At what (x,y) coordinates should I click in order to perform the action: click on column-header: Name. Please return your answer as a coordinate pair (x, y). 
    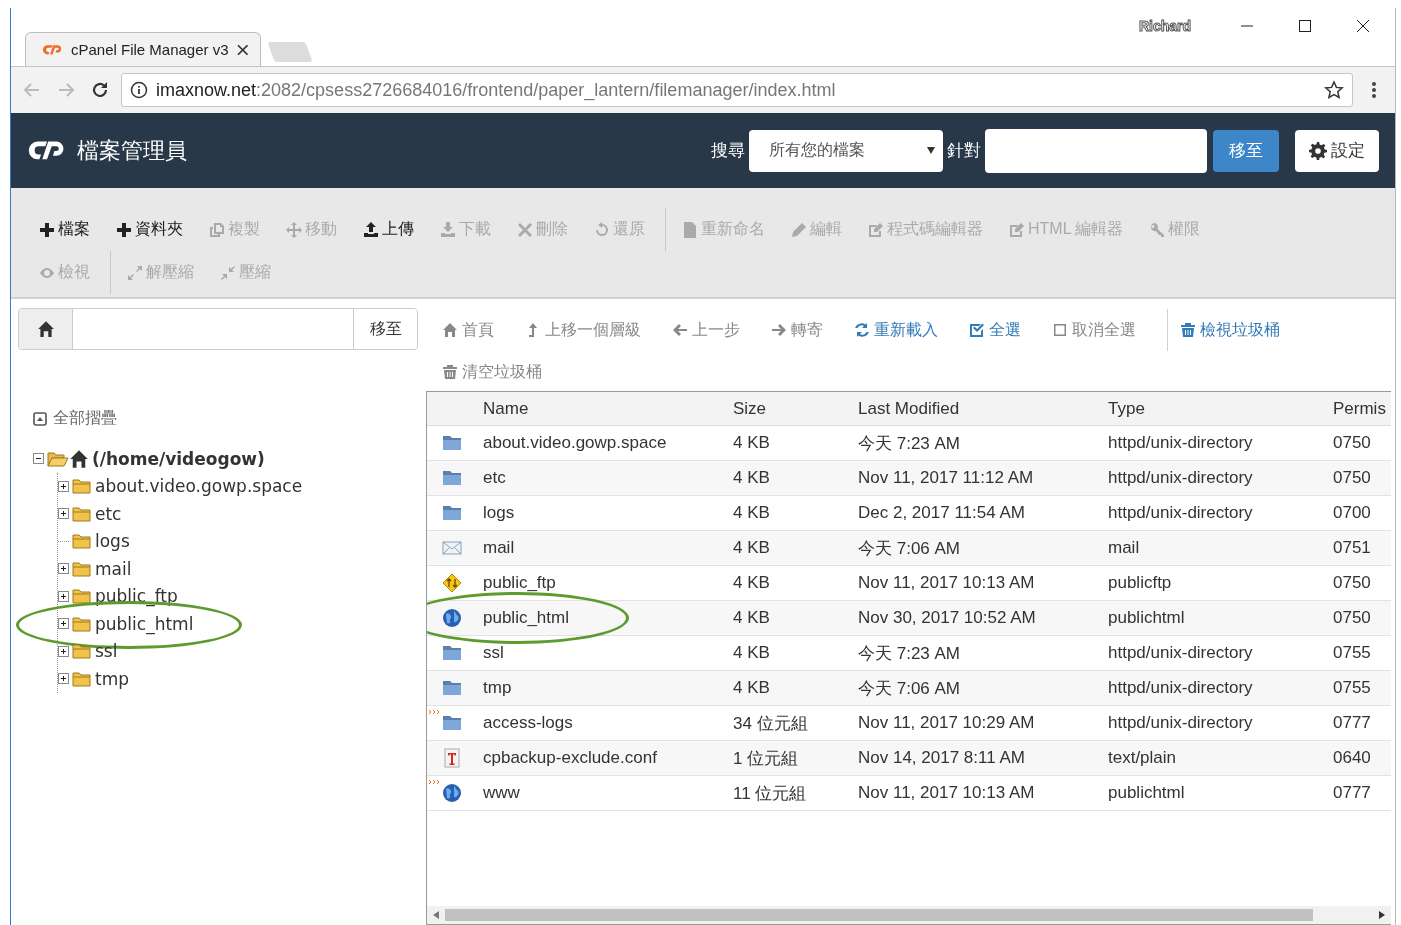
    Looking at the image, I should click on (608, 408).